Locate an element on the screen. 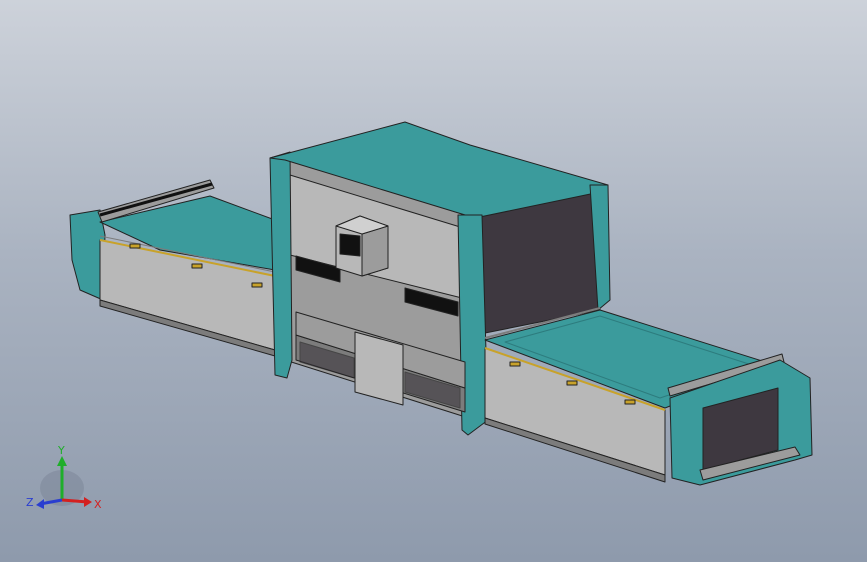 The width and height of the screenshot is (867, 562). z-axis-label: Z is located at coordinates (30, 502).